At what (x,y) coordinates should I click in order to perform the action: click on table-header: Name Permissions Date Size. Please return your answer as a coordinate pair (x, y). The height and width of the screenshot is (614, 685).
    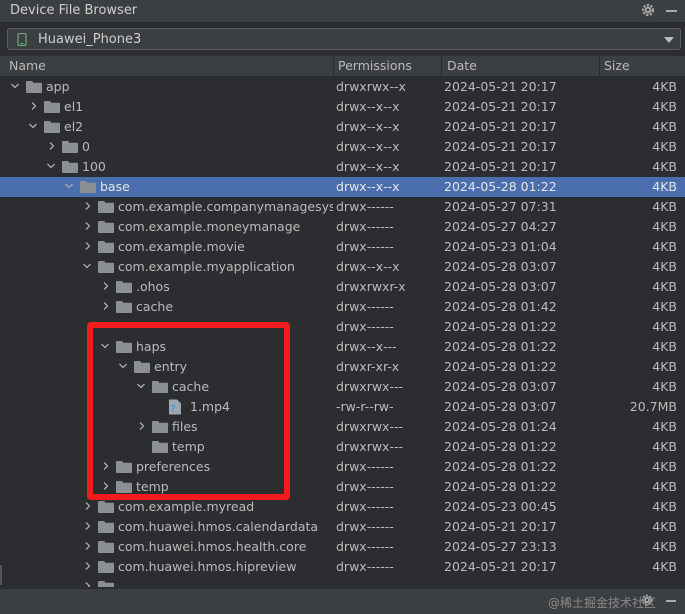
    Looking at the image, I should click on (342, 66).